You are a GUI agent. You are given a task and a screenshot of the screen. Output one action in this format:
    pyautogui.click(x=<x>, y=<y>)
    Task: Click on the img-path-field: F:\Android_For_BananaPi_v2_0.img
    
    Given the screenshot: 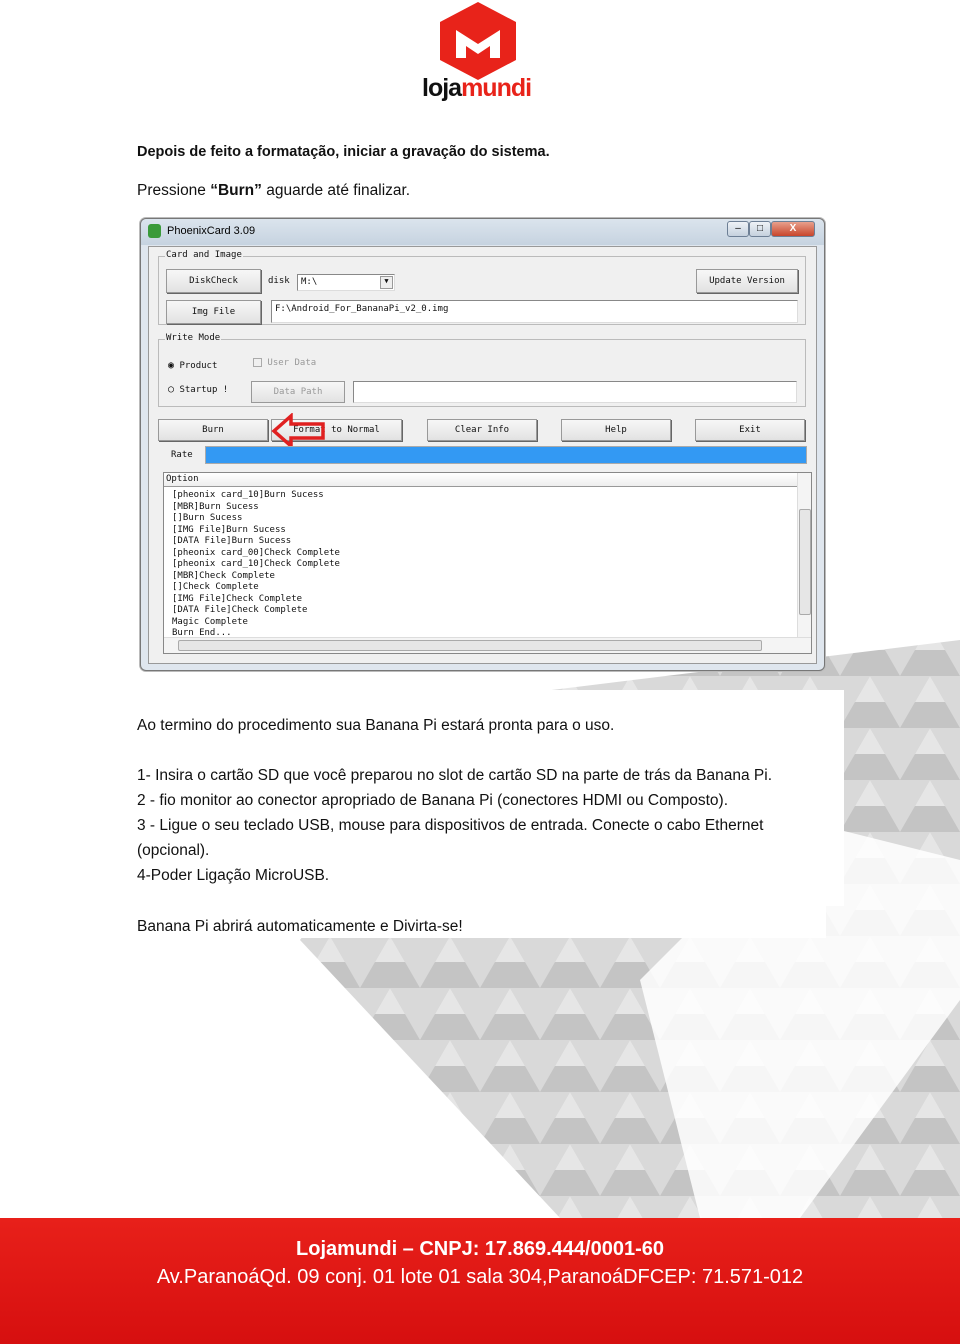 What is the action you would take?
    pyautogui.click(x=534, y=311)
    